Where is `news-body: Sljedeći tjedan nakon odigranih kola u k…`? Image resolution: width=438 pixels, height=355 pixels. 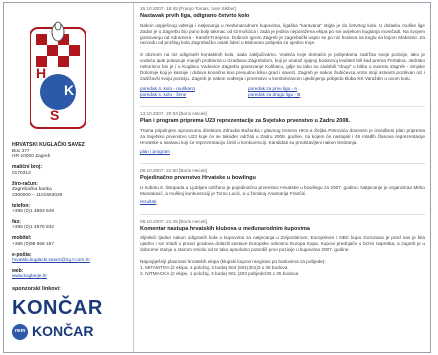
news-body: Sljedeći tjedan nakon odigranih kola u k… is located at coordinates (282, 255).